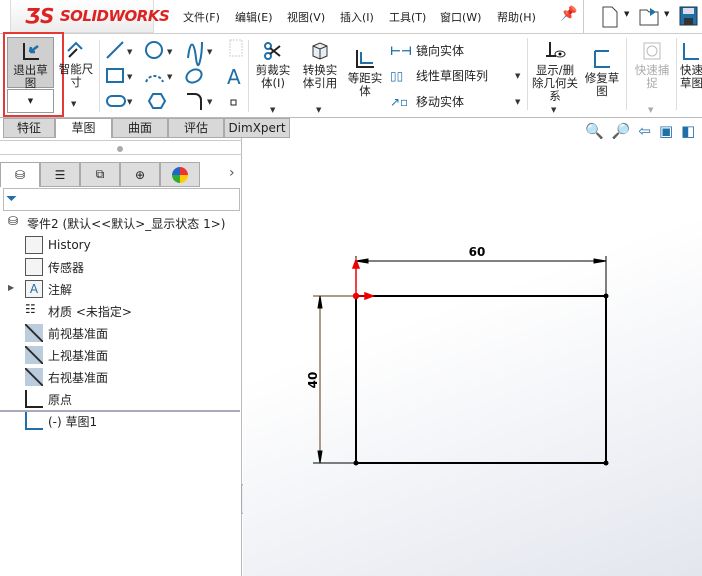  What do you see at coordinates (115, 223) in the screenshot?
I see `tree-root-part: ⛁ 零件2 (默认<<默认>_显示状态 1>)` at bounding box center [115, 223].